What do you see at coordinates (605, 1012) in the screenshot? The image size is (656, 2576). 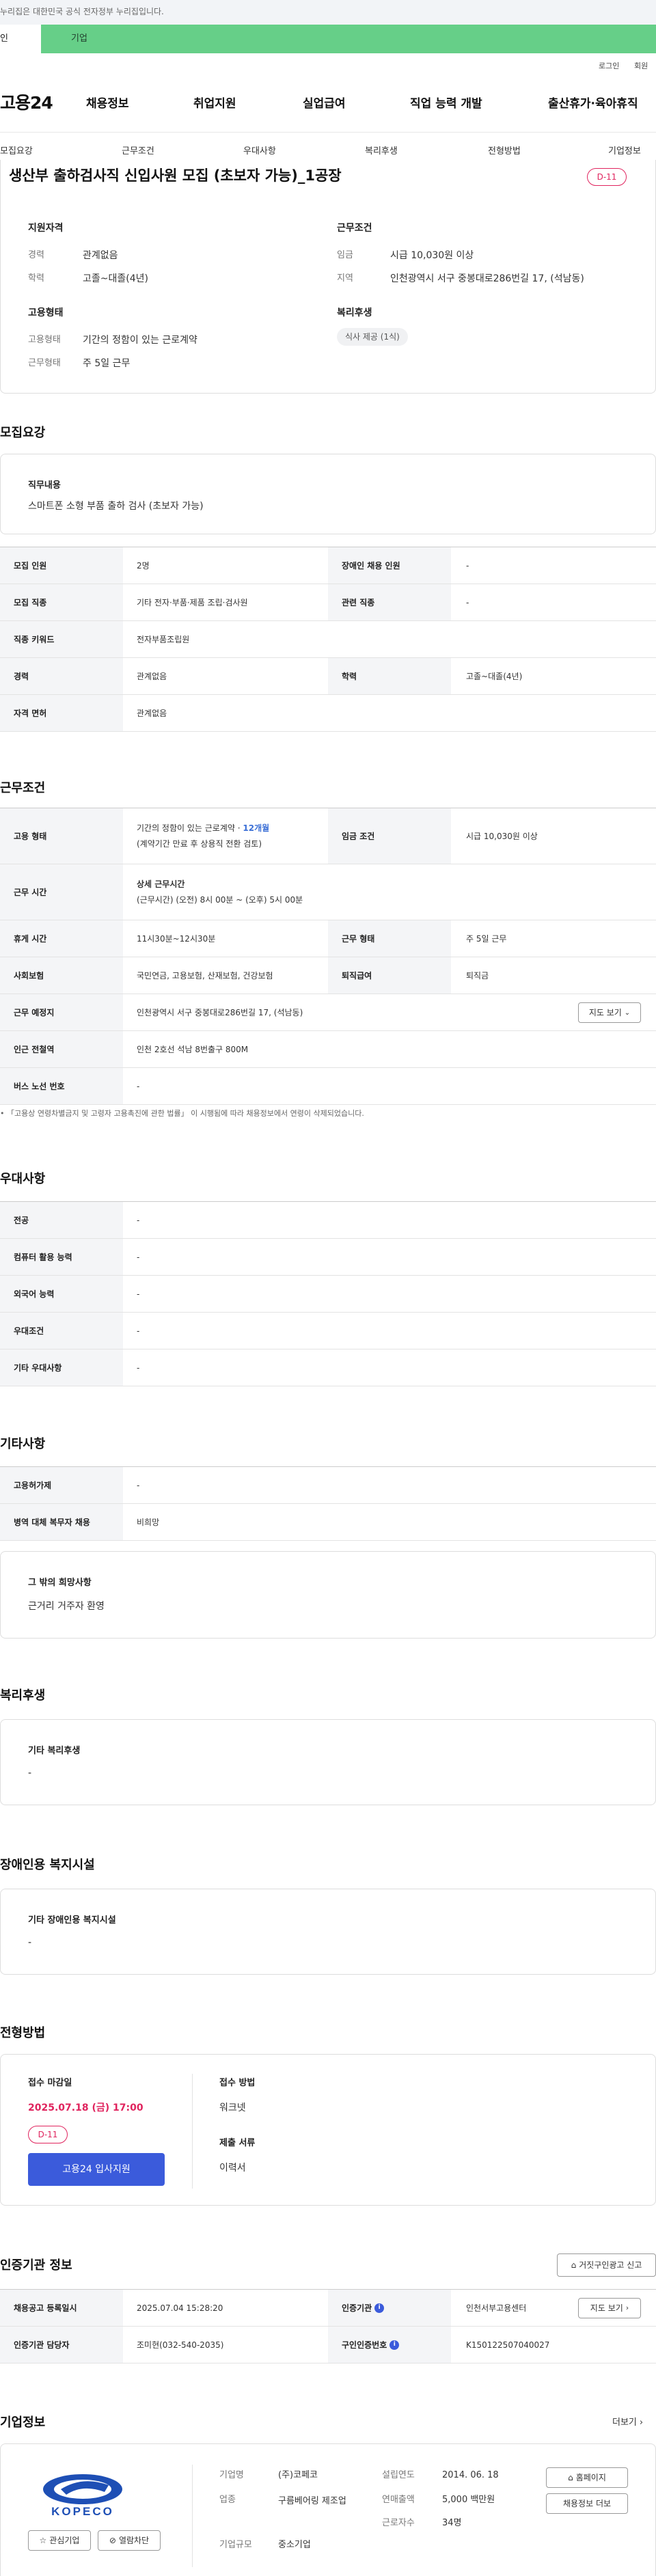 I see `place-map-label: 지도 보기` at bounding box center [605, 1012].